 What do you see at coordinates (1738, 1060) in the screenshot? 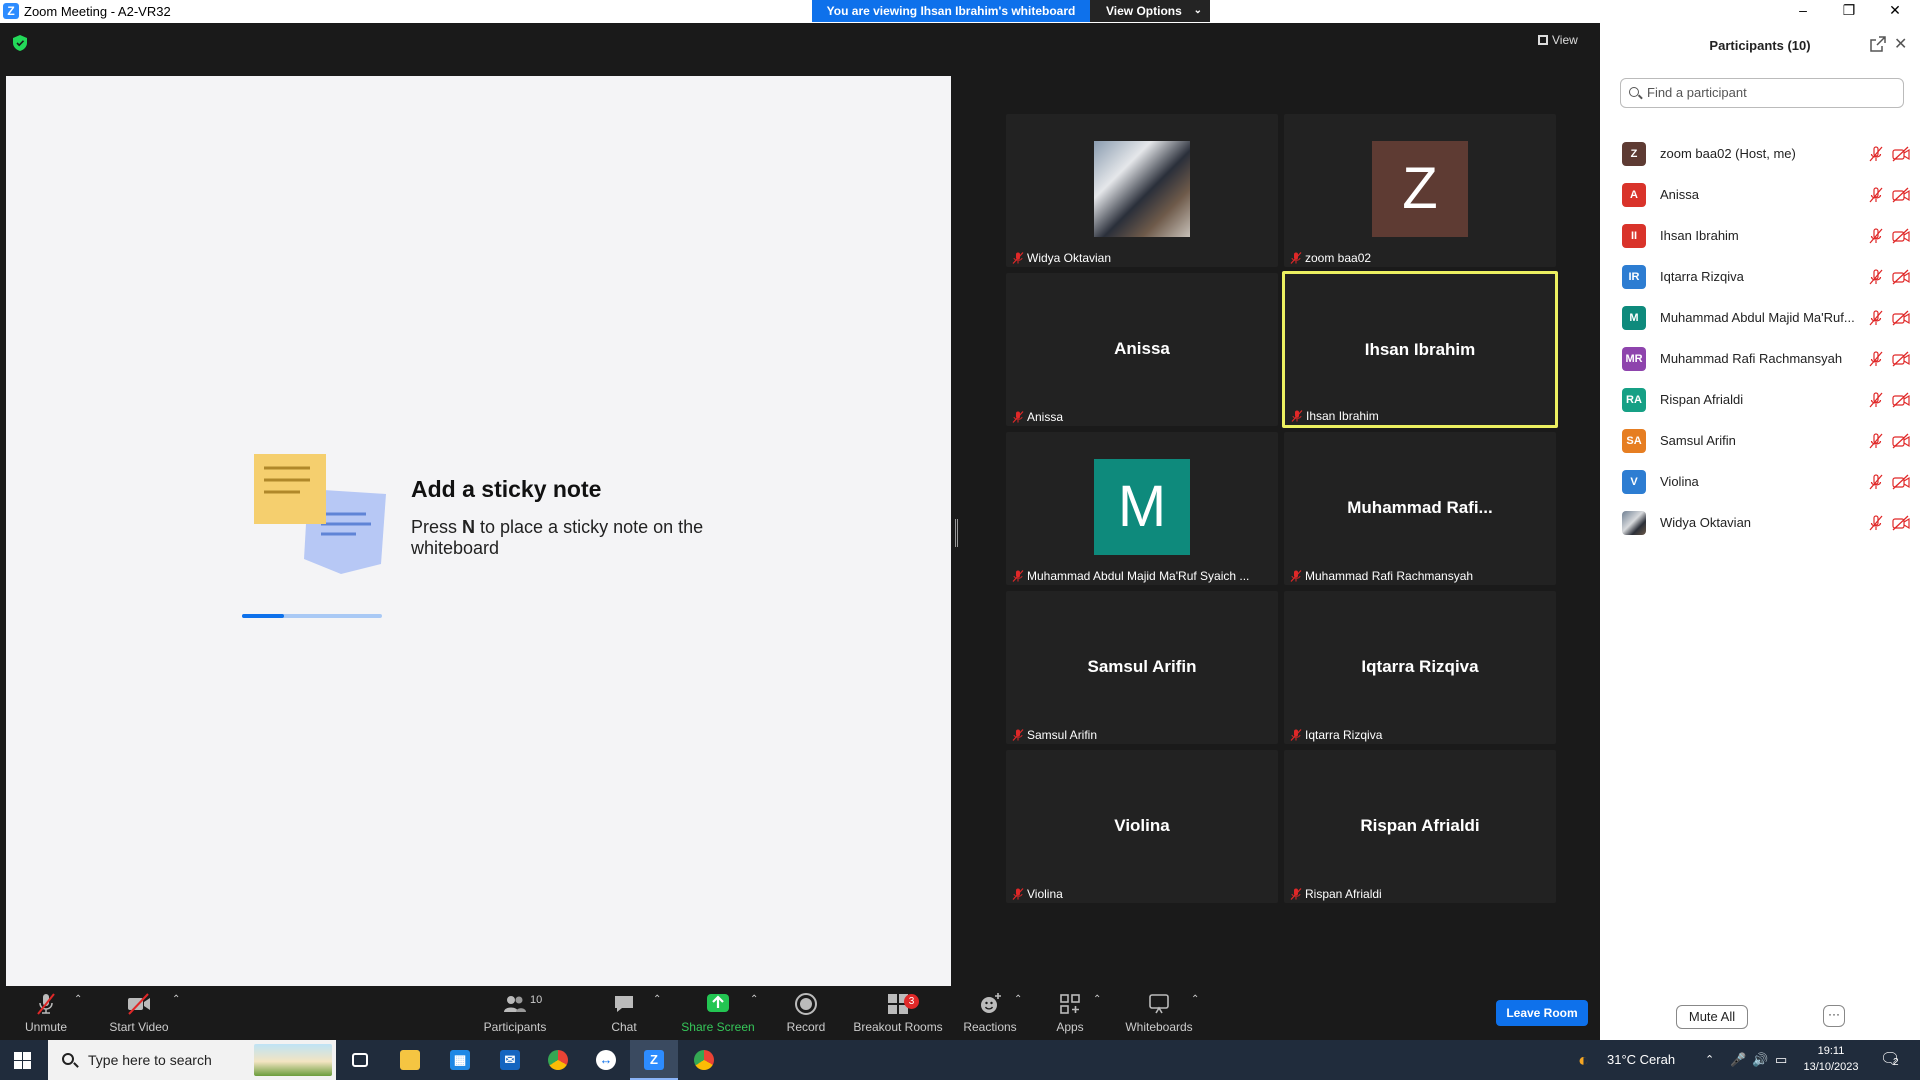
I see `microphone-icon: 🎤` at bounding box center [1738, 1060].